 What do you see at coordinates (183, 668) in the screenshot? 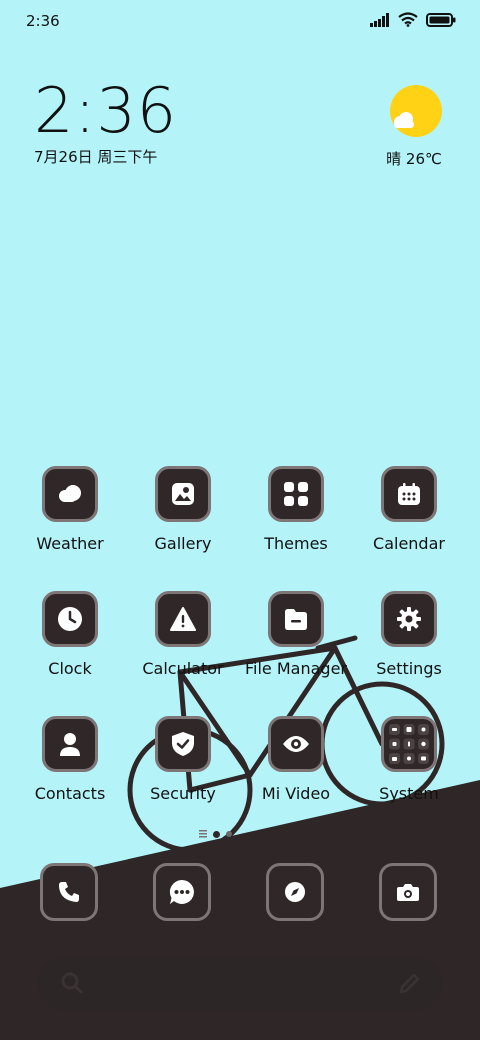
I see `app-label: Calculator` at bounding box center [183, 668].